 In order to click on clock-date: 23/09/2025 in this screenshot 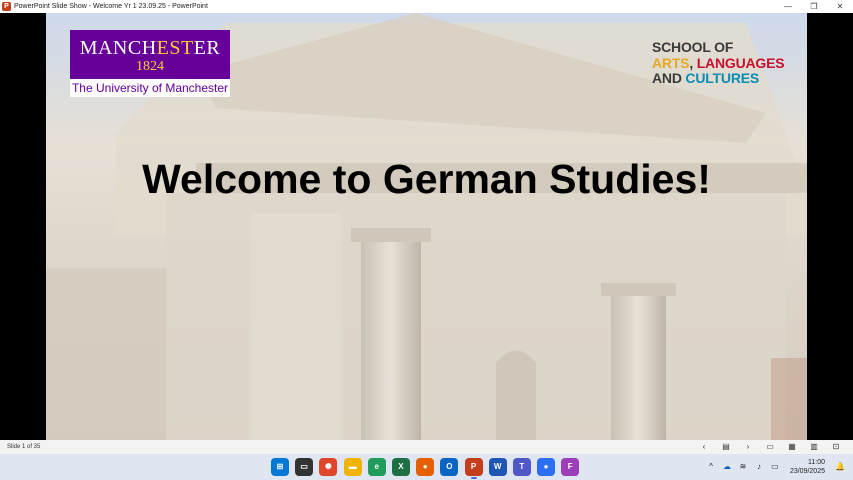, I will do `click(807, 471)`.